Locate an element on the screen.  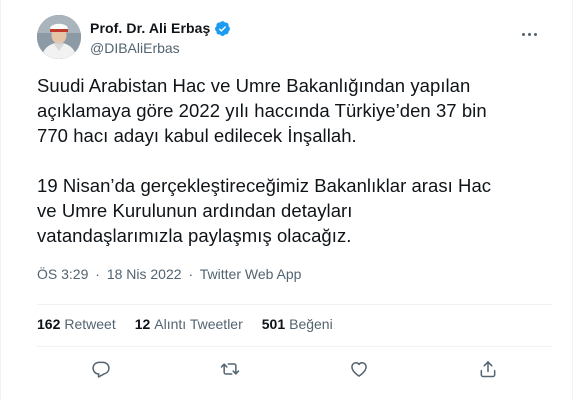
tweet-meta: ÖS 3:29 · 18 Nis 2022 · Twitter Web App is located at coordinates (169, 274).